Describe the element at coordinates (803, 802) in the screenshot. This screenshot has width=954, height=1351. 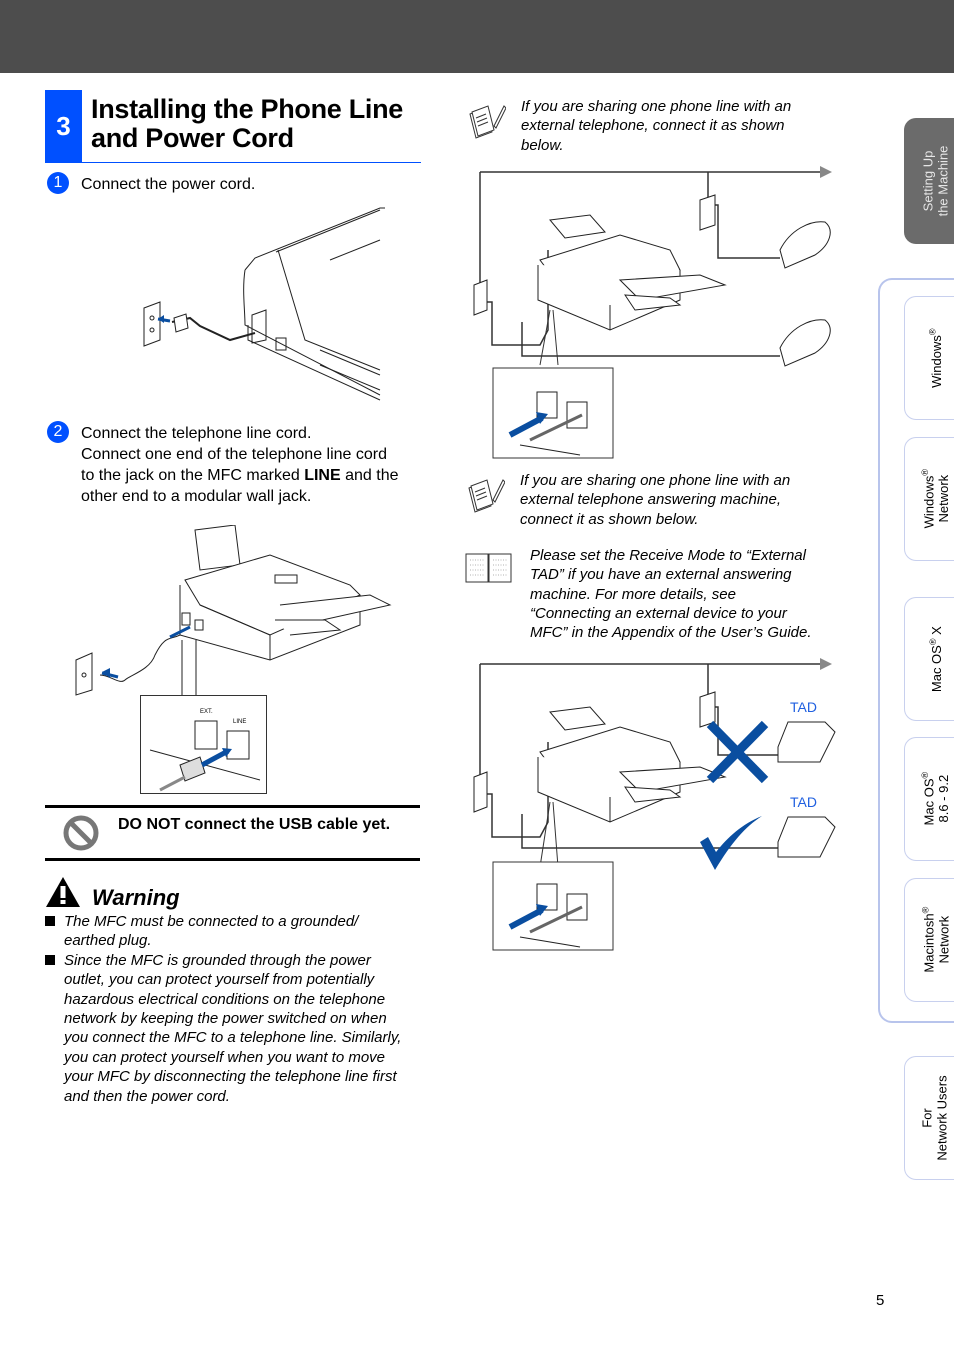
I see `tad-label-bottom: TAD` at that location.